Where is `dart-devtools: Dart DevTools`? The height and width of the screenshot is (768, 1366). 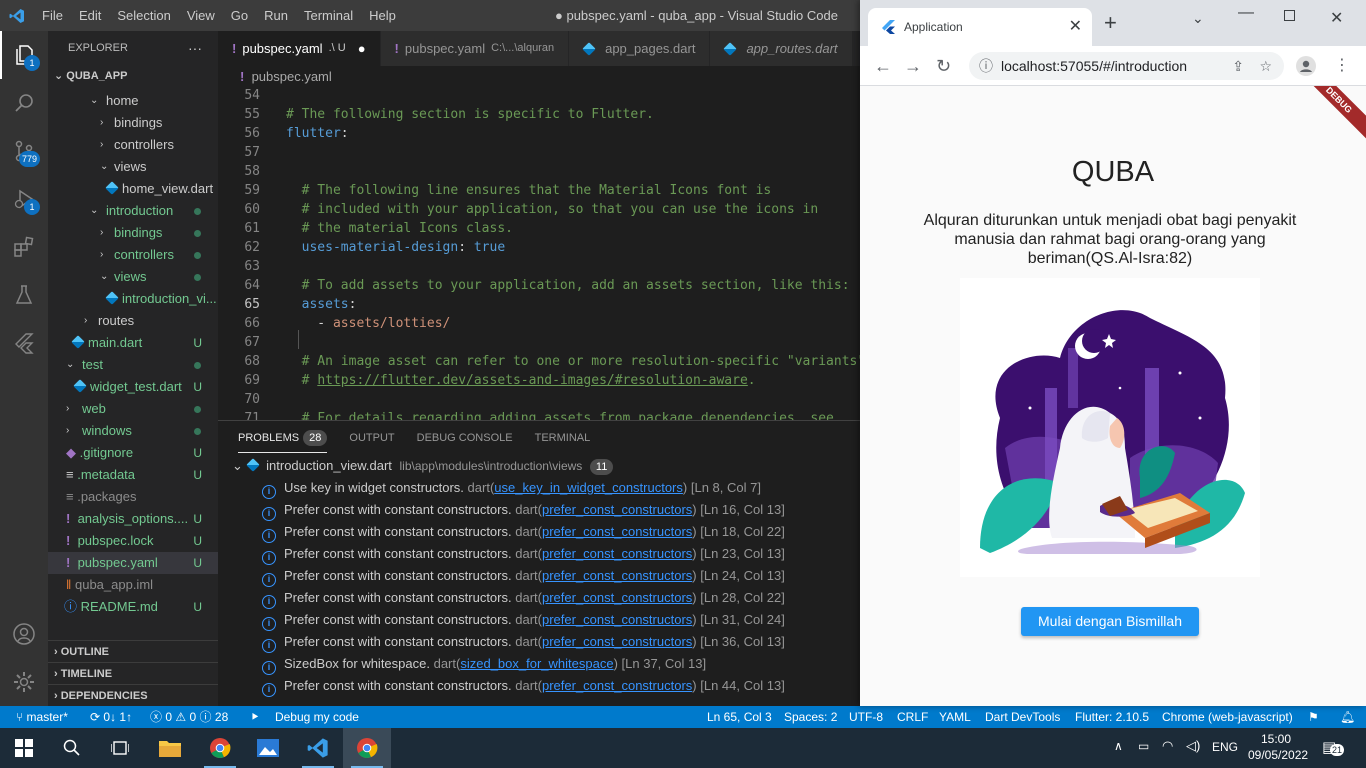
dart-devtools: Dart DevTools is located at coordinates (1022, 717).